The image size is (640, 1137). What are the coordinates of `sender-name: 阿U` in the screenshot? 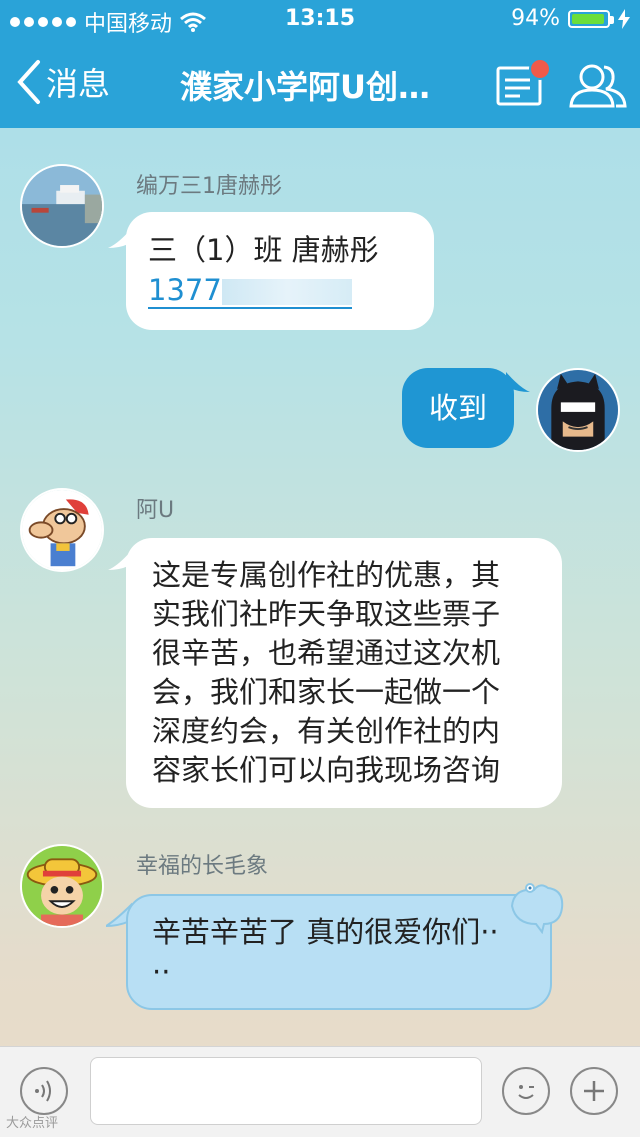 It's located at (155, 510).